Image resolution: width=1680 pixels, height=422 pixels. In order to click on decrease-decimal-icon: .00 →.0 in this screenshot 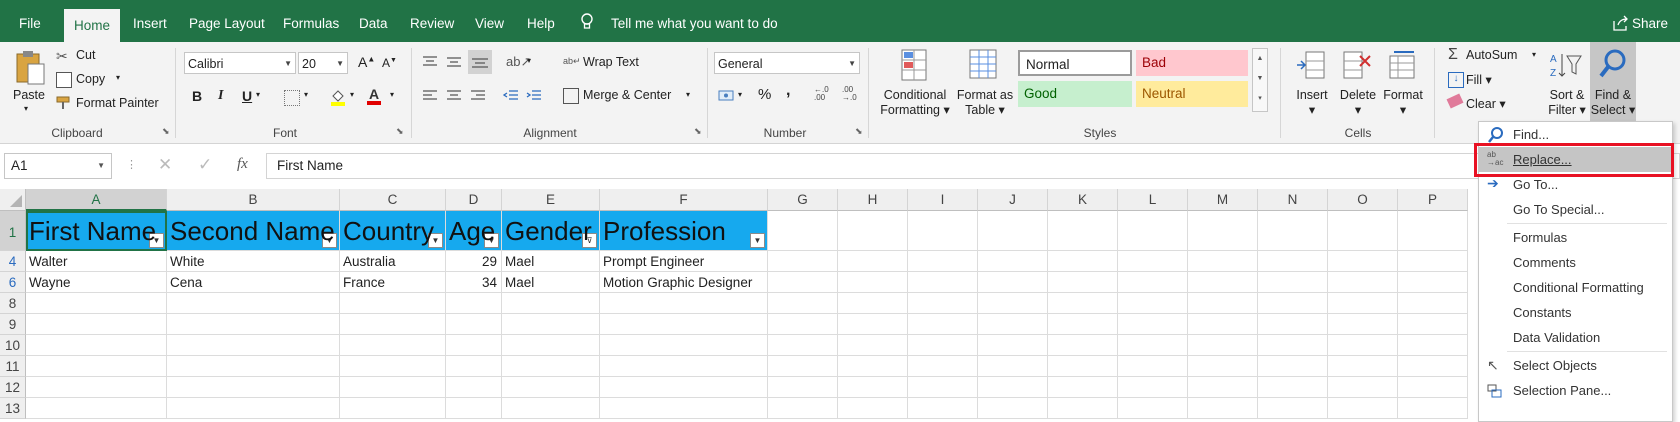, I will do `click(852, 95)`.